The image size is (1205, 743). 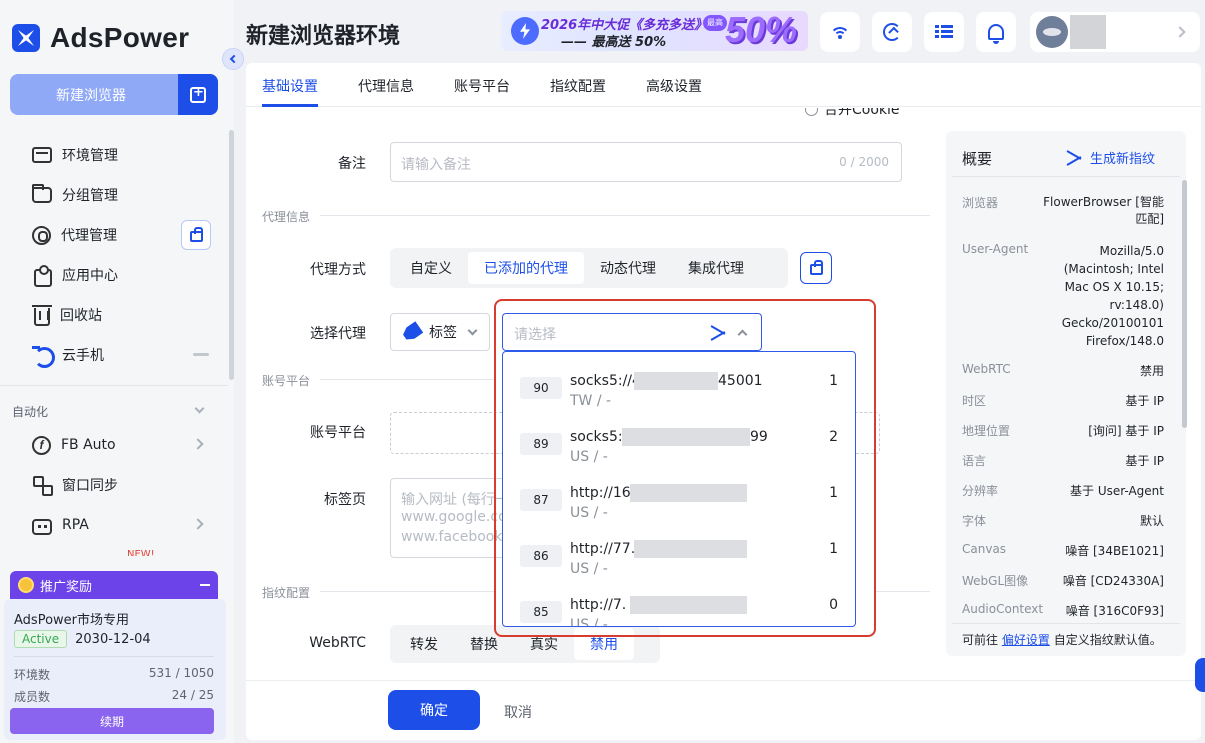 I want to click on tabs-placeholder-line3: www.facebook., so click(x=454, y=537).